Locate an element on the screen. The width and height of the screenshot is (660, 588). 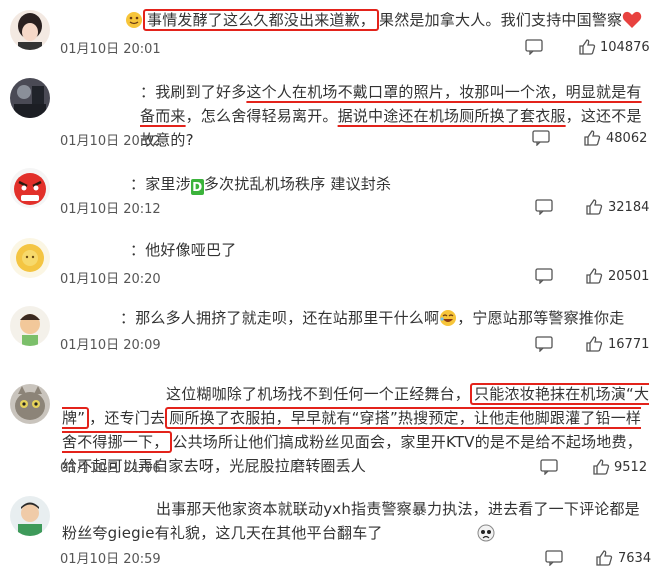
like-count: 48062 is located at coordinates (627, 138).